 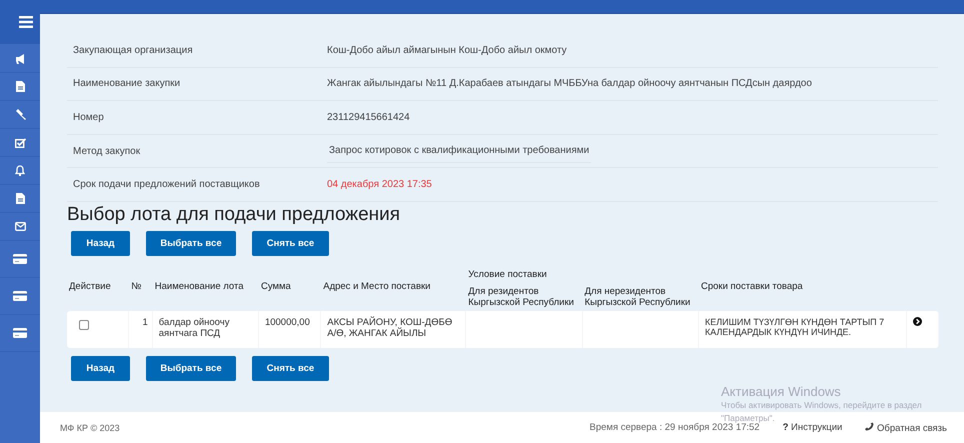 I want to click on column-header: Для нерезидентов Кыргызской Республики, so click(x=638, y=297).